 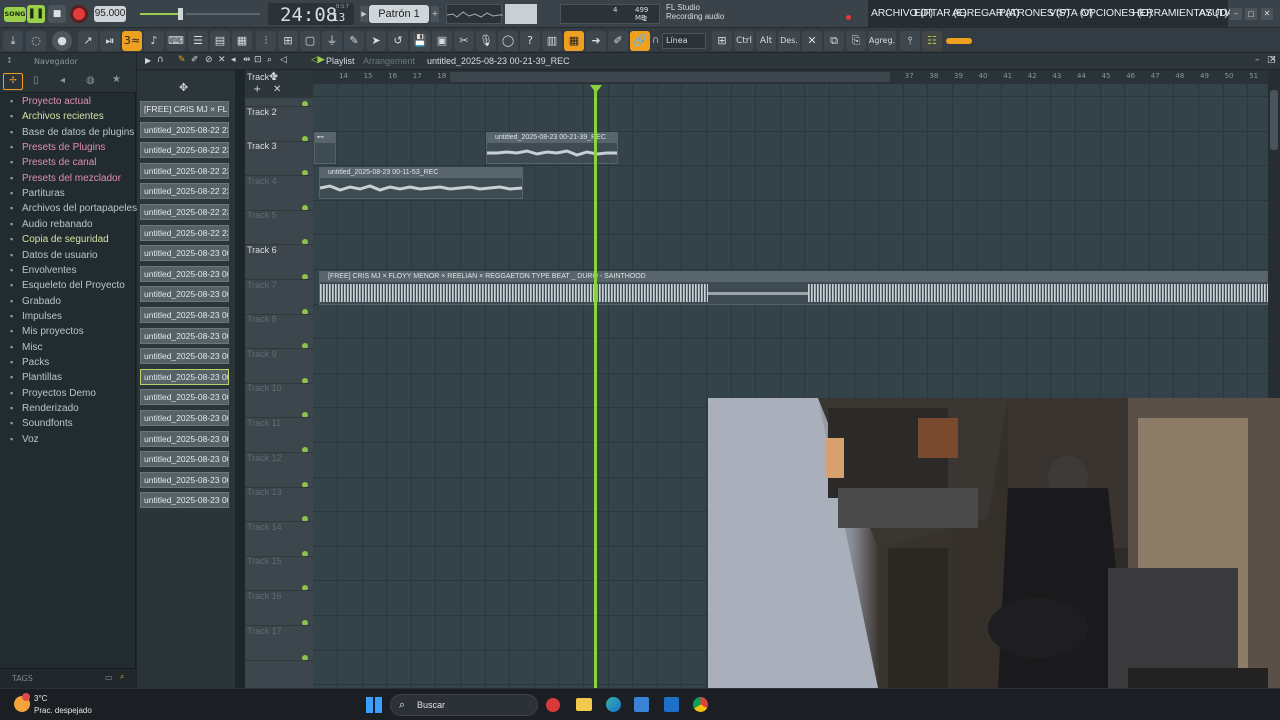 What do you see at coordinates (247, 60) in the screenshot?
I see `slice-tool-icon: ⇹` at bounding box center [247, 60].